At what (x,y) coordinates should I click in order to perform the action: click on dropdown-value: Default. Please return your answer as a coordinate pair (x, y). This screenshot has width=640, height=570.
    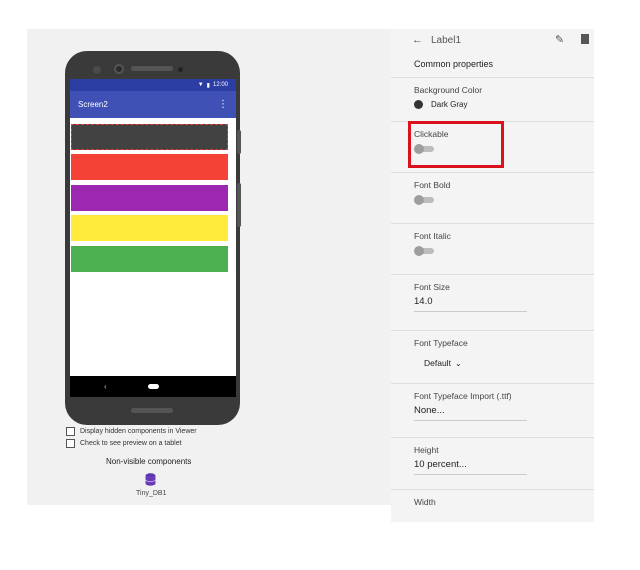
    Looking at the image, I should click on (437, 363).